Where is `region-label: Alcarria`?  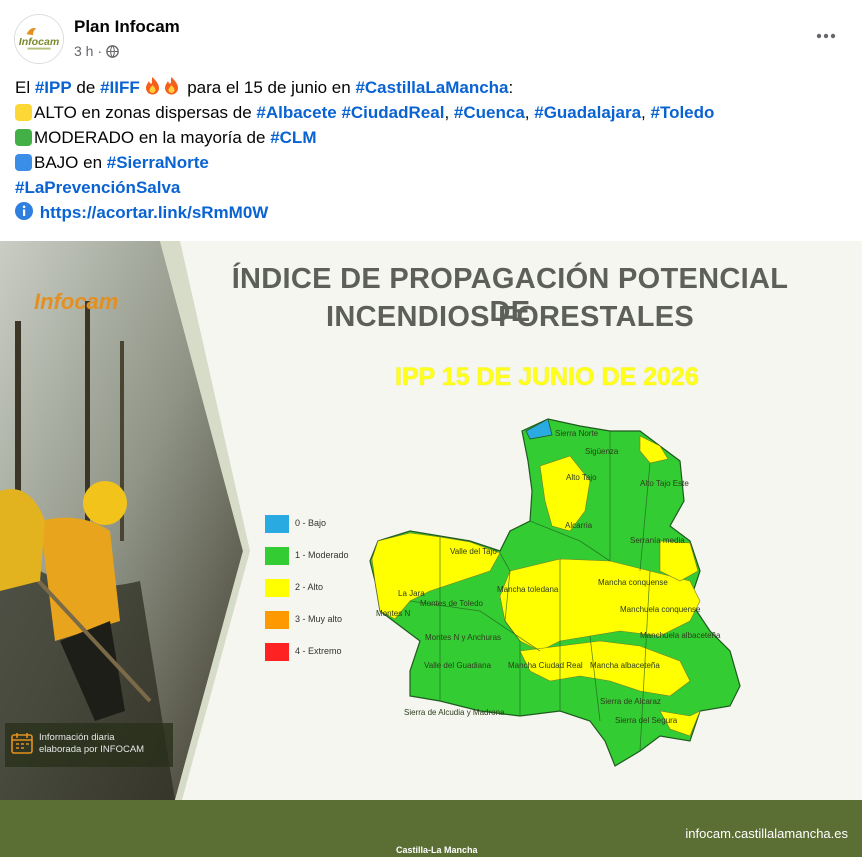
region-label: Alcarria is located at coordinates (579, 525).